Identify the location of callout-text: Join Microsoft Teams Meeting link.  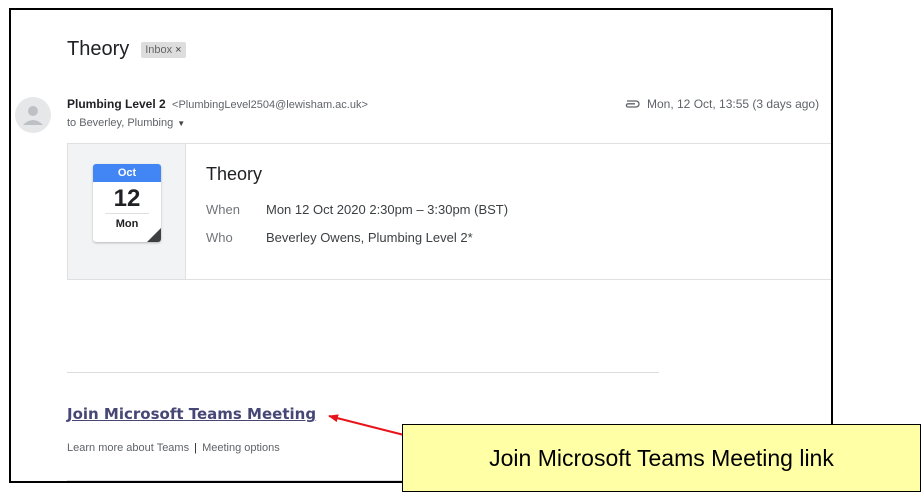
(661, 457).